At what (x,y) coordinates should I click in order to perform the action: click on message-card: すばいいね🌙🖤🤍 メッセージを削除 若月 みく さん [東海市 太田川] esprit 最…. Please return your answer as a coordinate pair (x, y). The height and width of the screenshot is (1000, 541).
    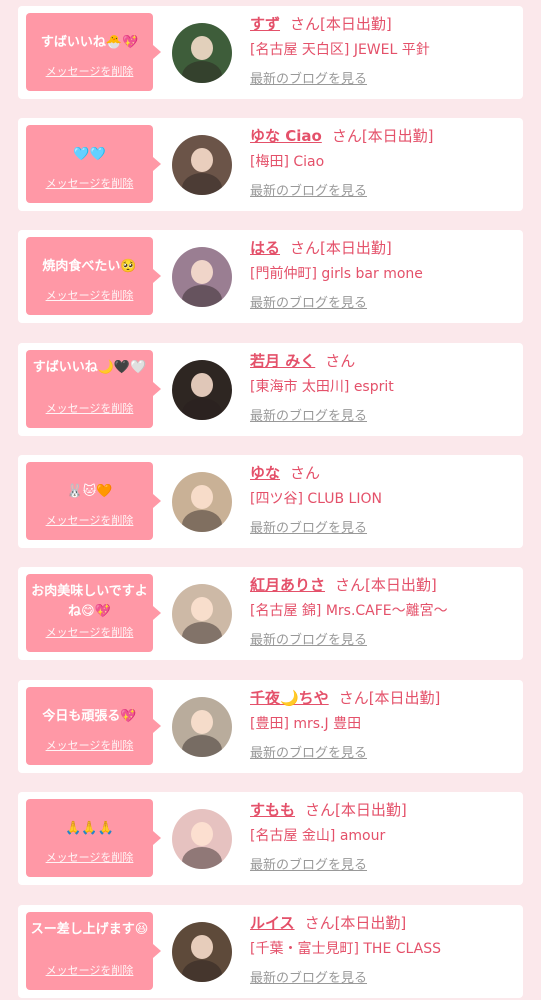
    Looking at the image, I should click on (270, 389).